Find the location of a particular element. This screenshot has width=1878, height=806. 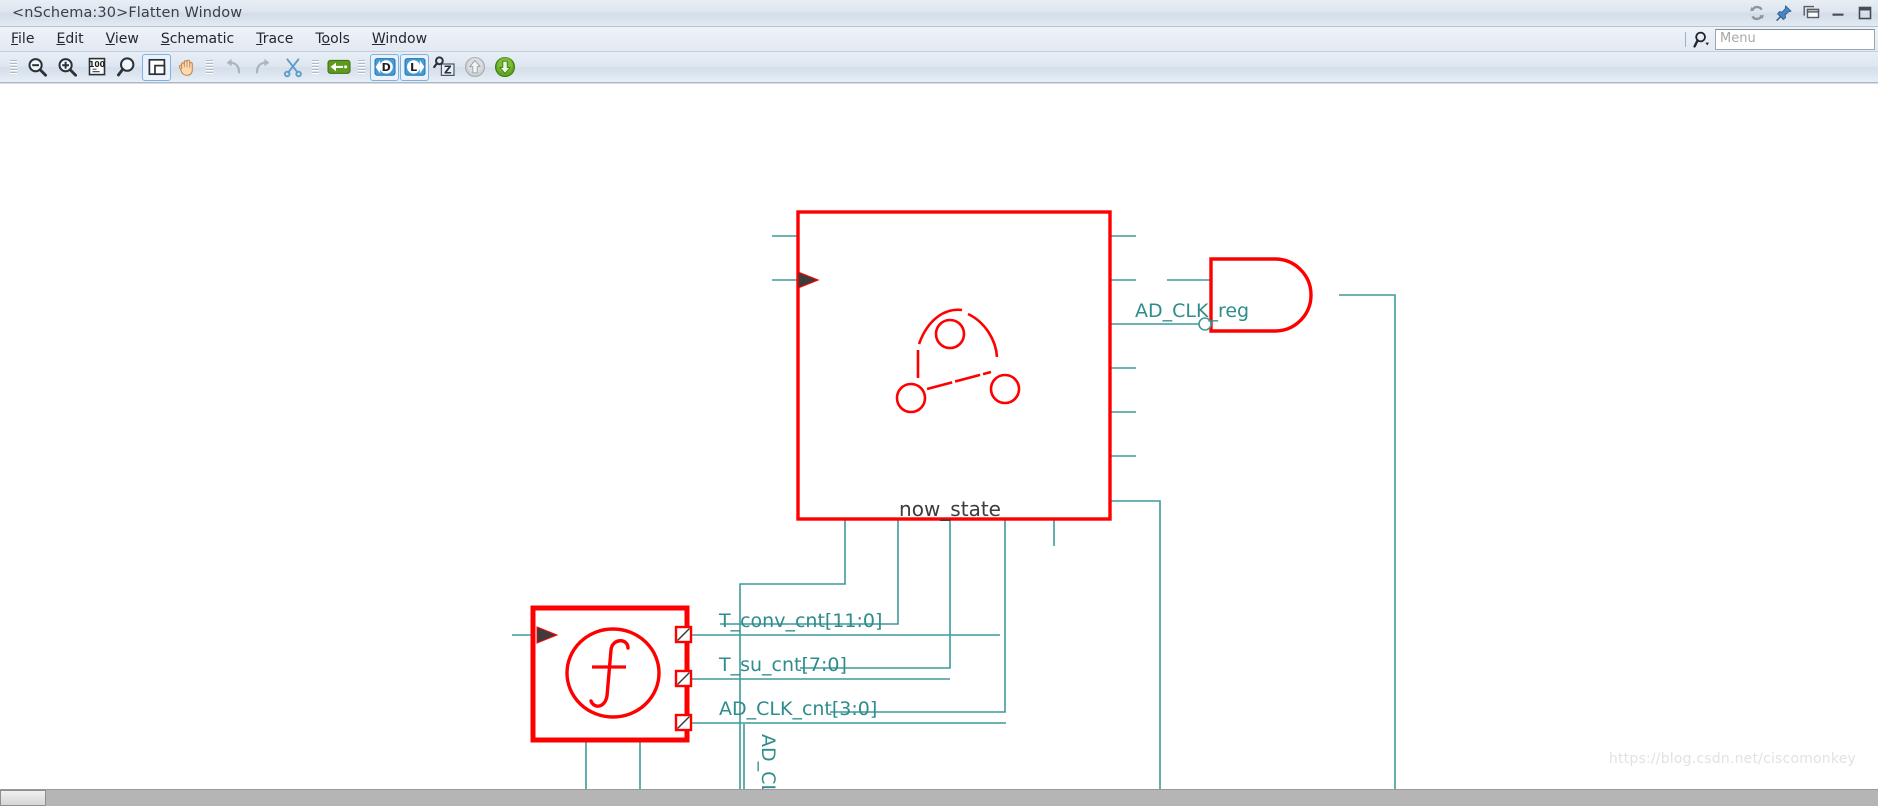

now-state-outline is located at coordinates (954, 365).